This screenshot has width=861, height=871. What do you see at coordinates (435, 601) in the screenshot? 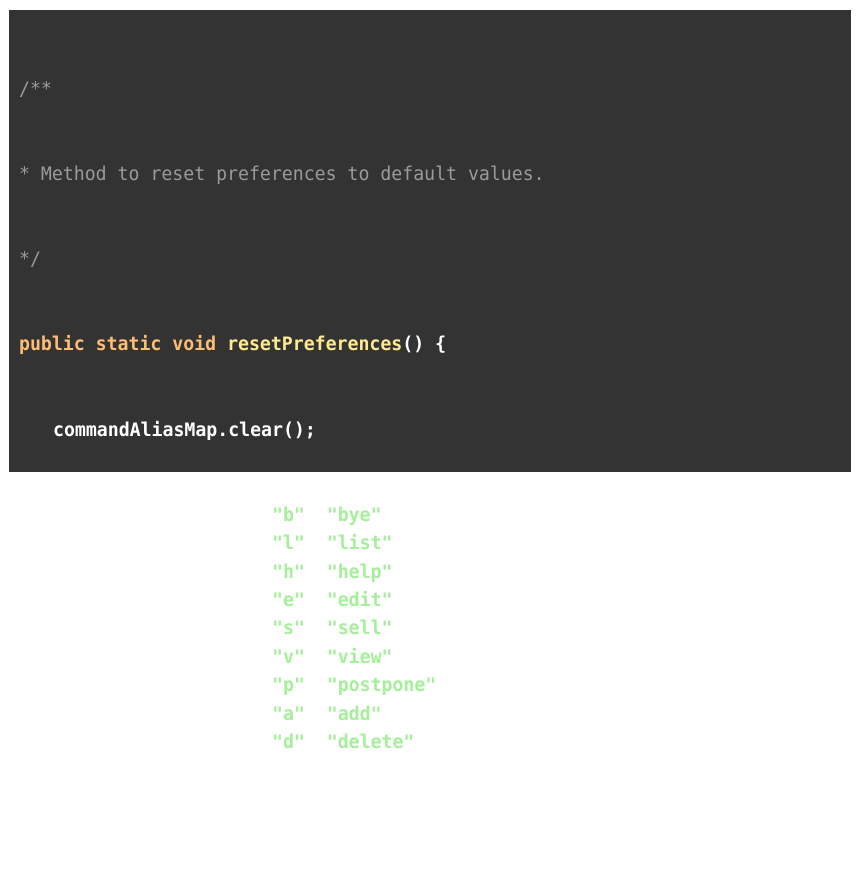
I see `put-statement-line: commandAliasMap.put("e", "edit");` at bounding box center [435, 601].